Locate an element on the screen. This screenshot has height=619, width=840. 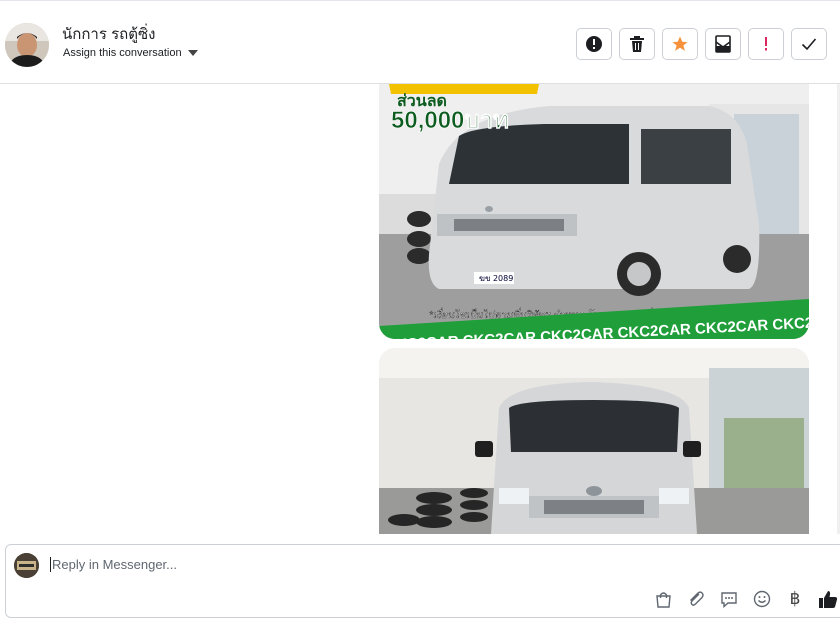
shopping-bag-icon is located at coordinates (663, 599).